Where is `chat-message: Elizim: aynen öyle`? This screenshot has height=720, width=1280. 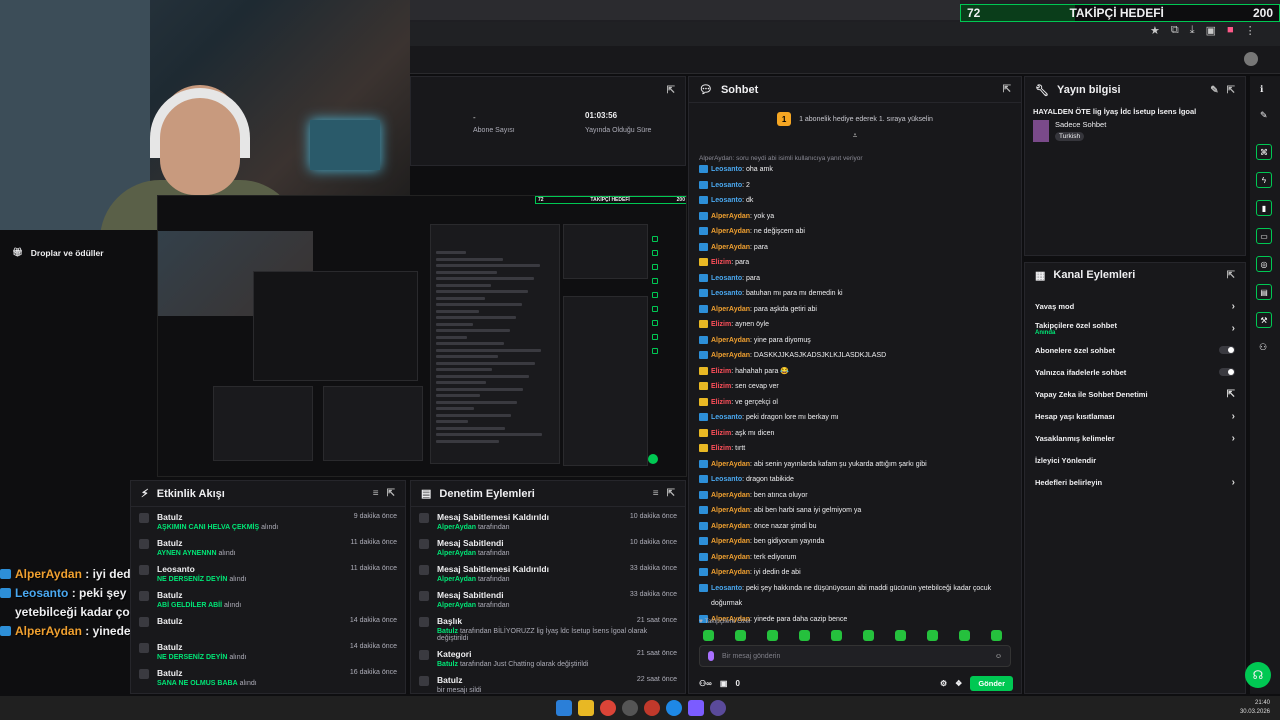 chat-message: Elizim: aynen öyle is located at coordinates (855, 325).